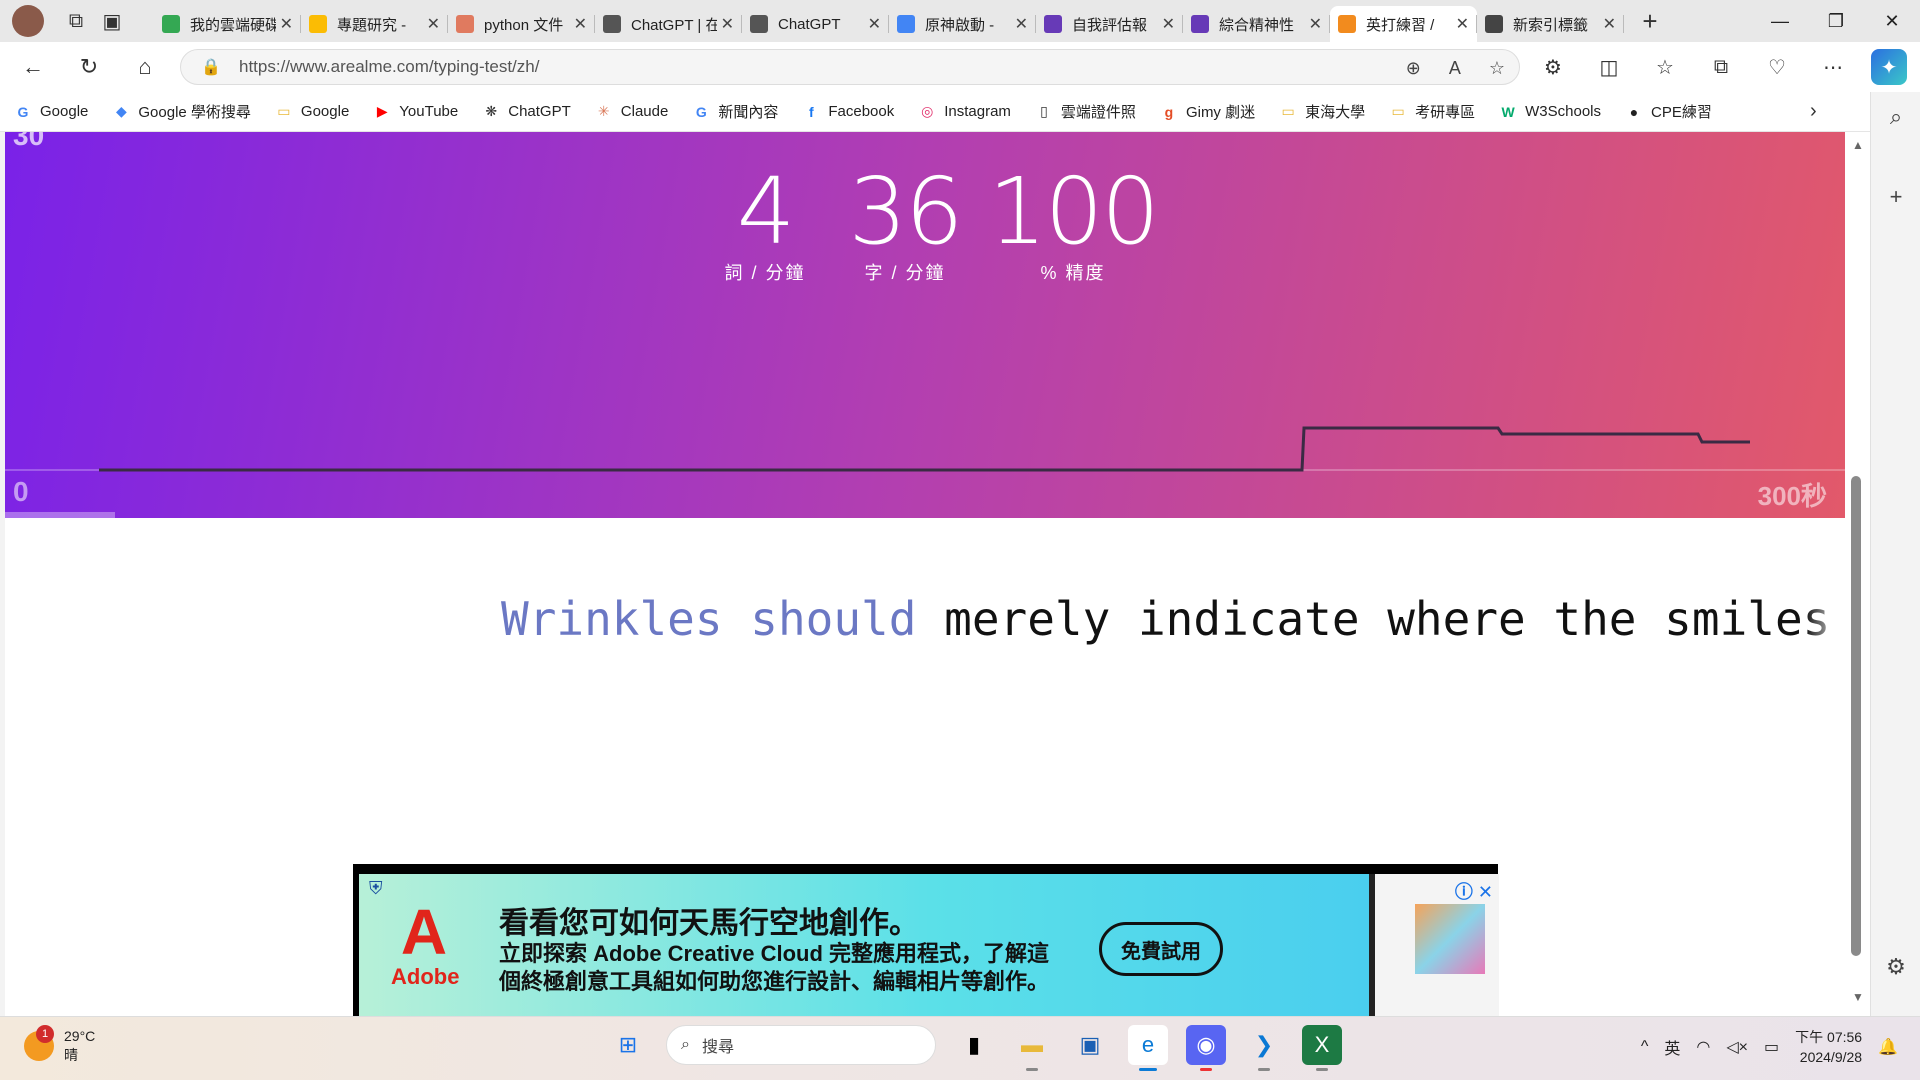 The width and height of the screenshot is (1920, 1080). I want to click on bookmark-icon: ❋, so click(491, 111).